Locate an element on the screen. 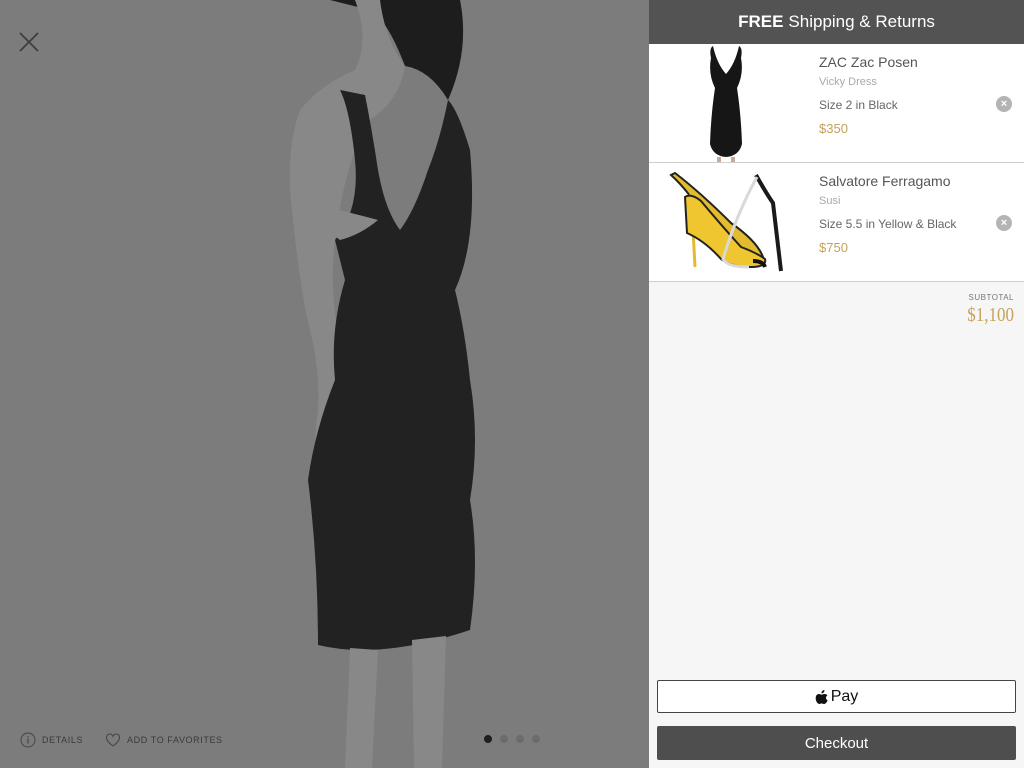 This screenshot has height=768, width=1024. shipping-banner: FREE Shipping & Returns is located at coordinates (836, 22).